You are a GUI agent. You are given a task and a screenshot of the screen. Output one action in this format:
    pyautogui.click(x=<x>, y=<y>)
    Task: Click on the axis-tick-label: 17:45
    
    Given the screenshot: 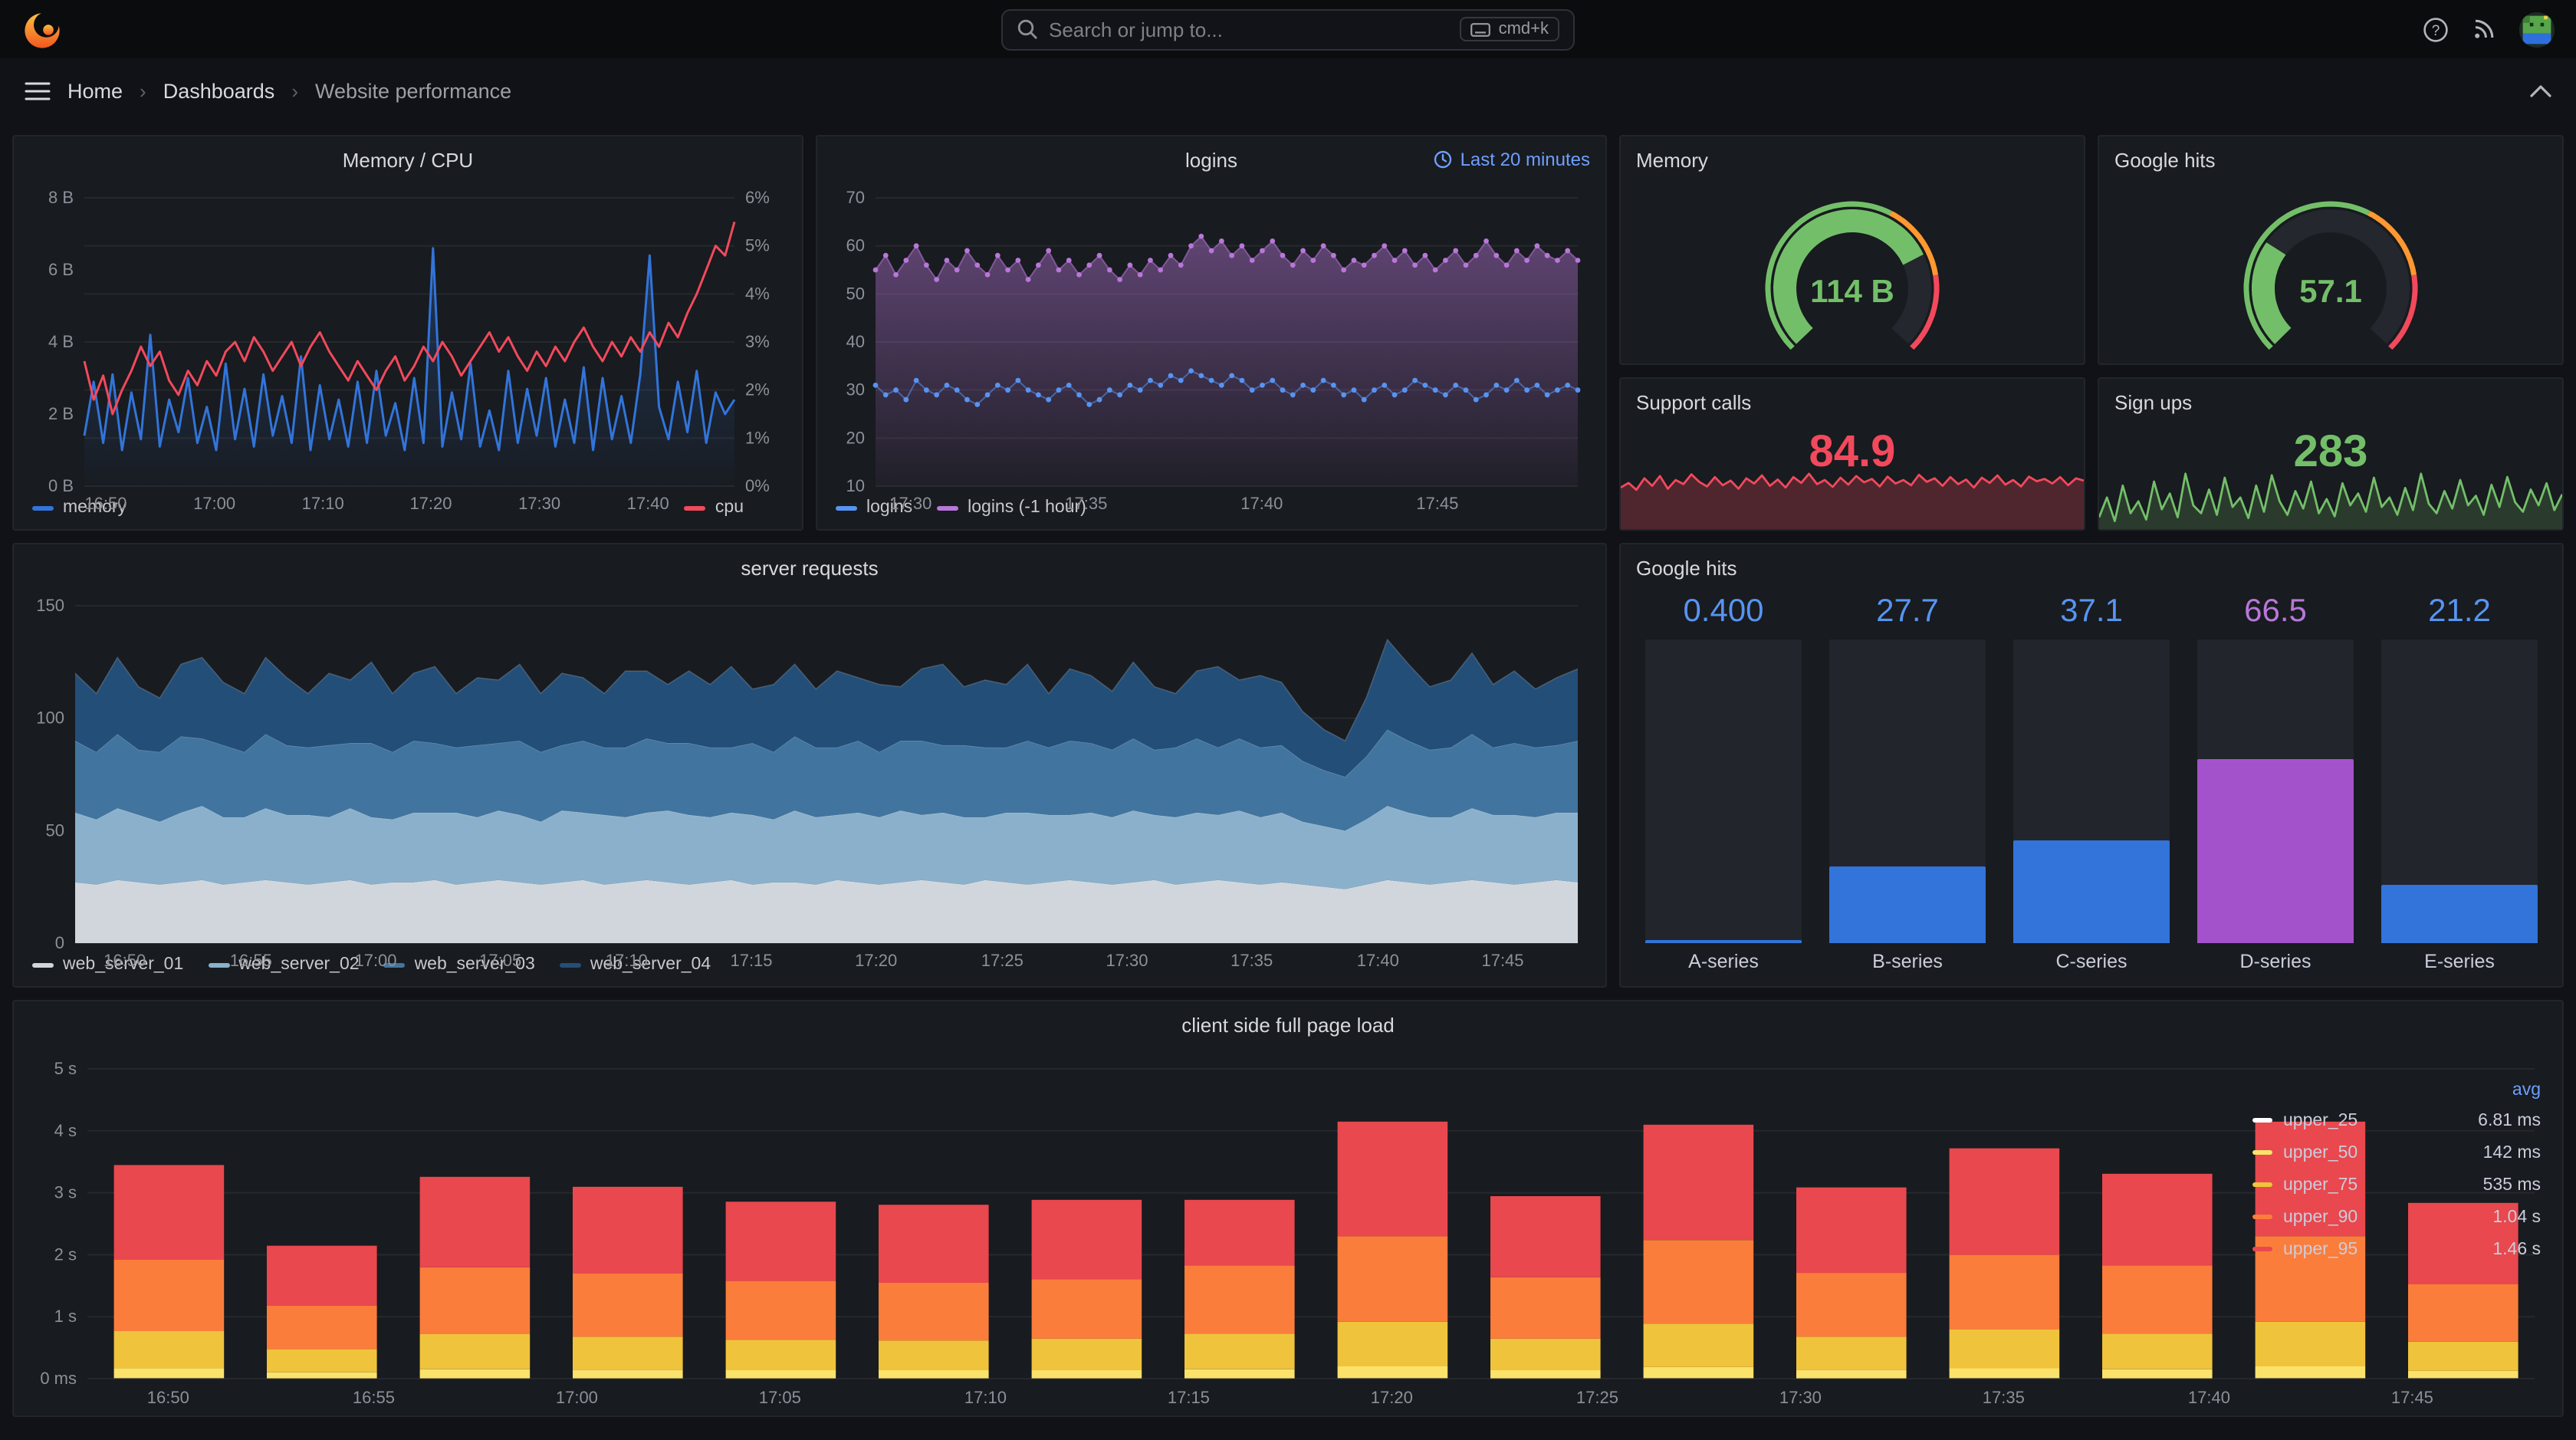 What is the action you would take?
    pyautogui.click(x=1437, y=503)
    